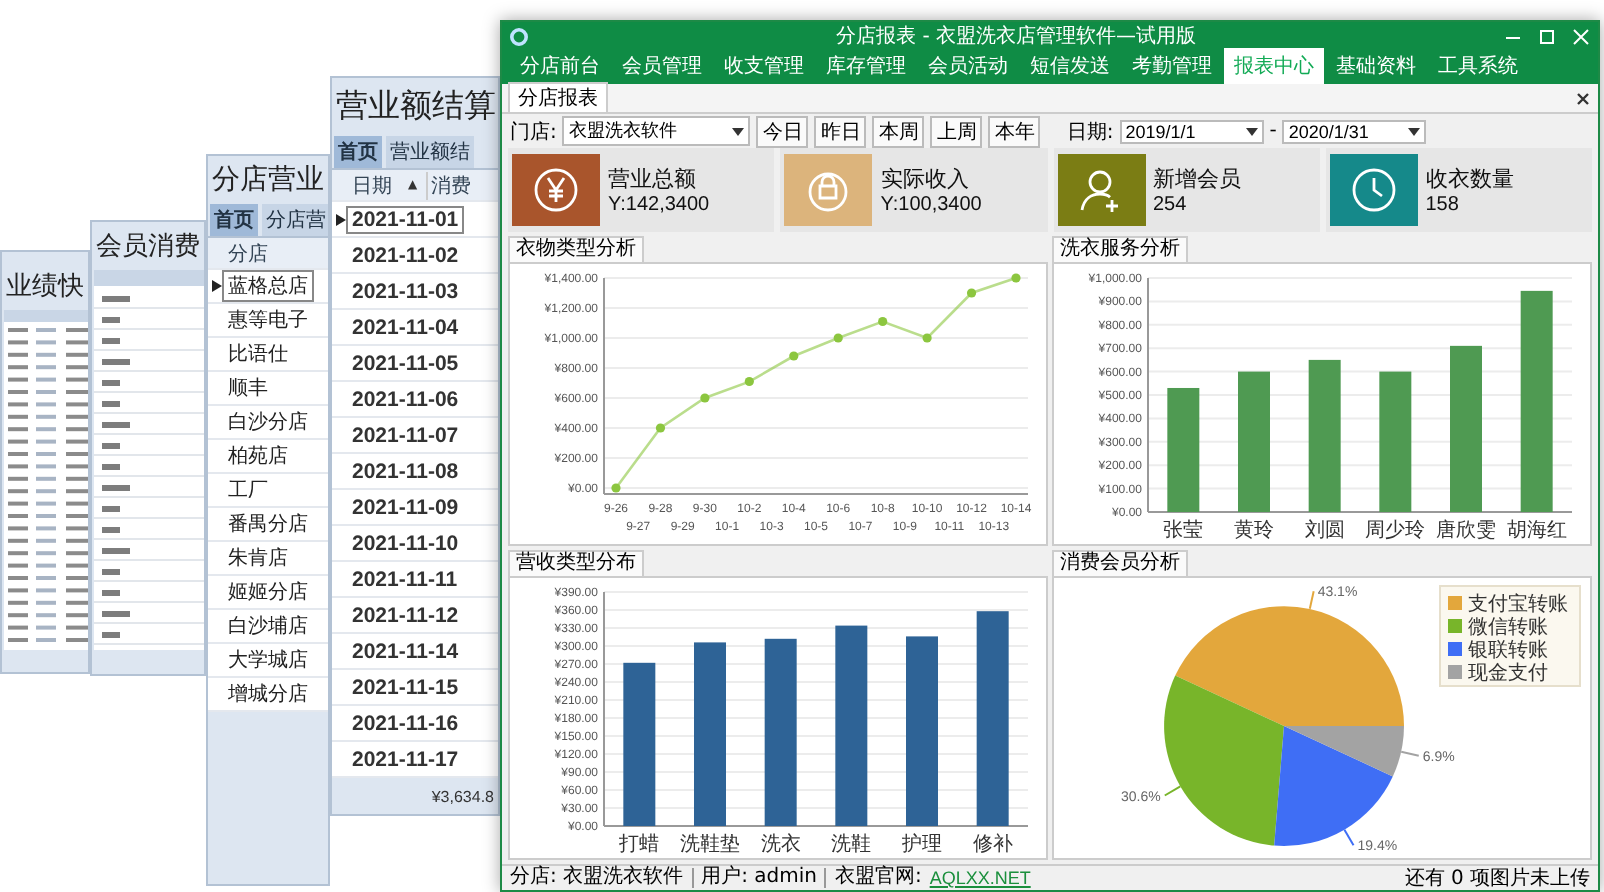  What do you see at coordinates (248, 490) in the screenshot?
I see `table-cell: 工厂` at bounding box center [248, 490].